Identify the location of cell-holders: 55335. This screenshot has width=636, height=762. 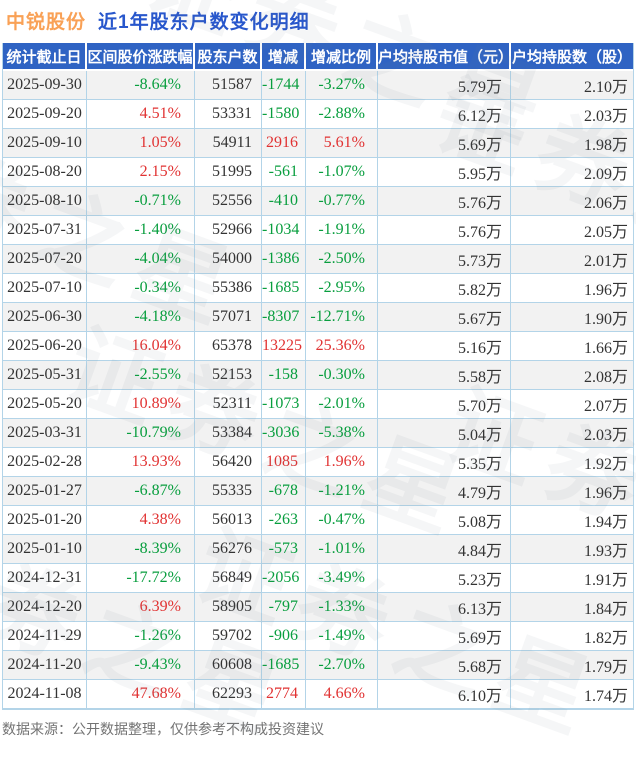
(228, 491).